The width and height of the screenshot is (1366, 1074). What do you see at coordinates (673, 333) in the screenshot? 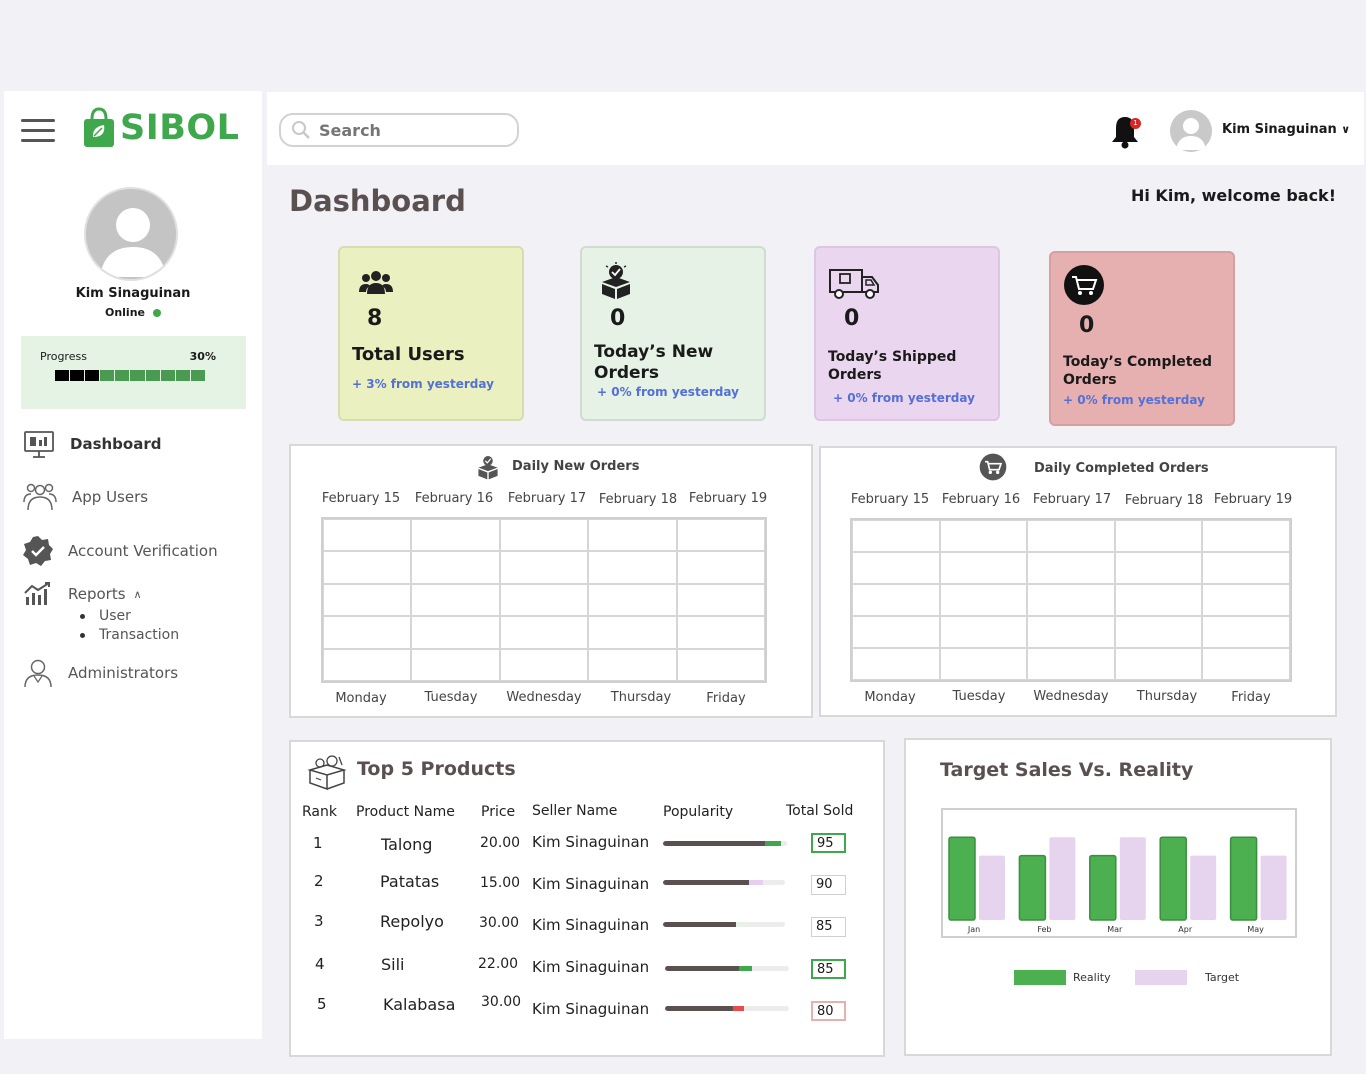
I see `stat-card-new-orders: 0 Today’s New Orders + 0% from yesterday` at bounding box center [673, 333].